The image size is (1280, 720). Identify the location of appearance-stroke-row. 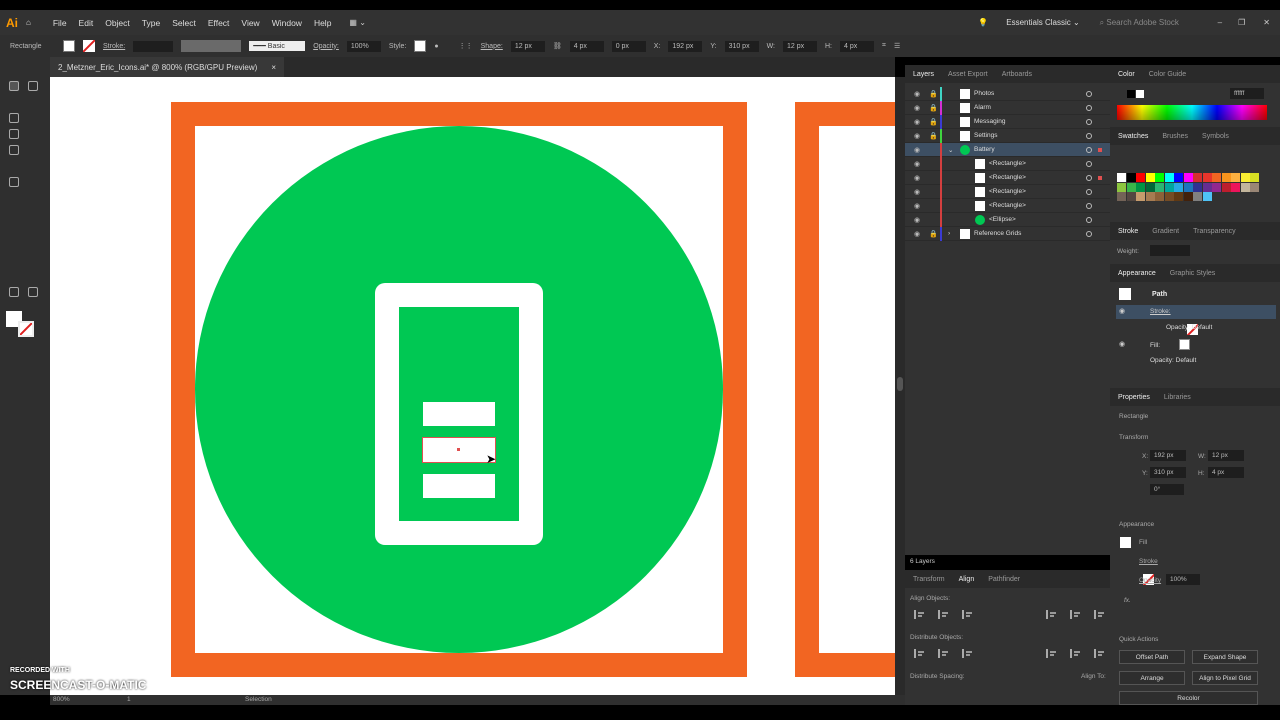
(1196, 312).